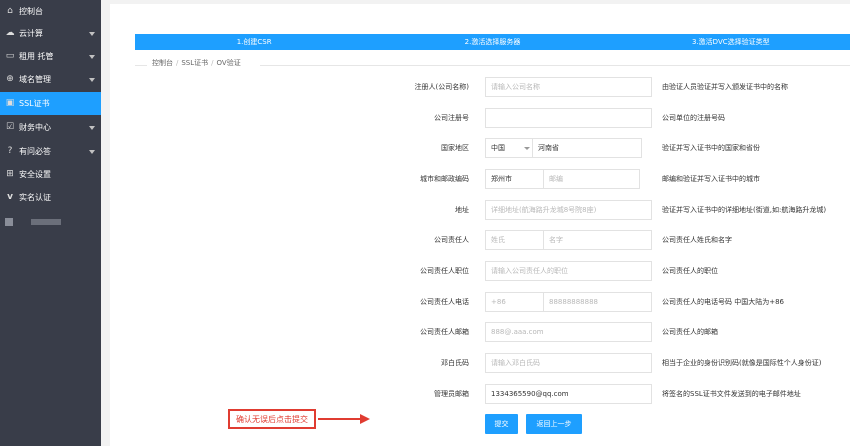 The width and height of the screenshot is (850, 446). Describe the element at coordinates (511, 148) in the screenshot. I see `country-select: 中国` at that location.